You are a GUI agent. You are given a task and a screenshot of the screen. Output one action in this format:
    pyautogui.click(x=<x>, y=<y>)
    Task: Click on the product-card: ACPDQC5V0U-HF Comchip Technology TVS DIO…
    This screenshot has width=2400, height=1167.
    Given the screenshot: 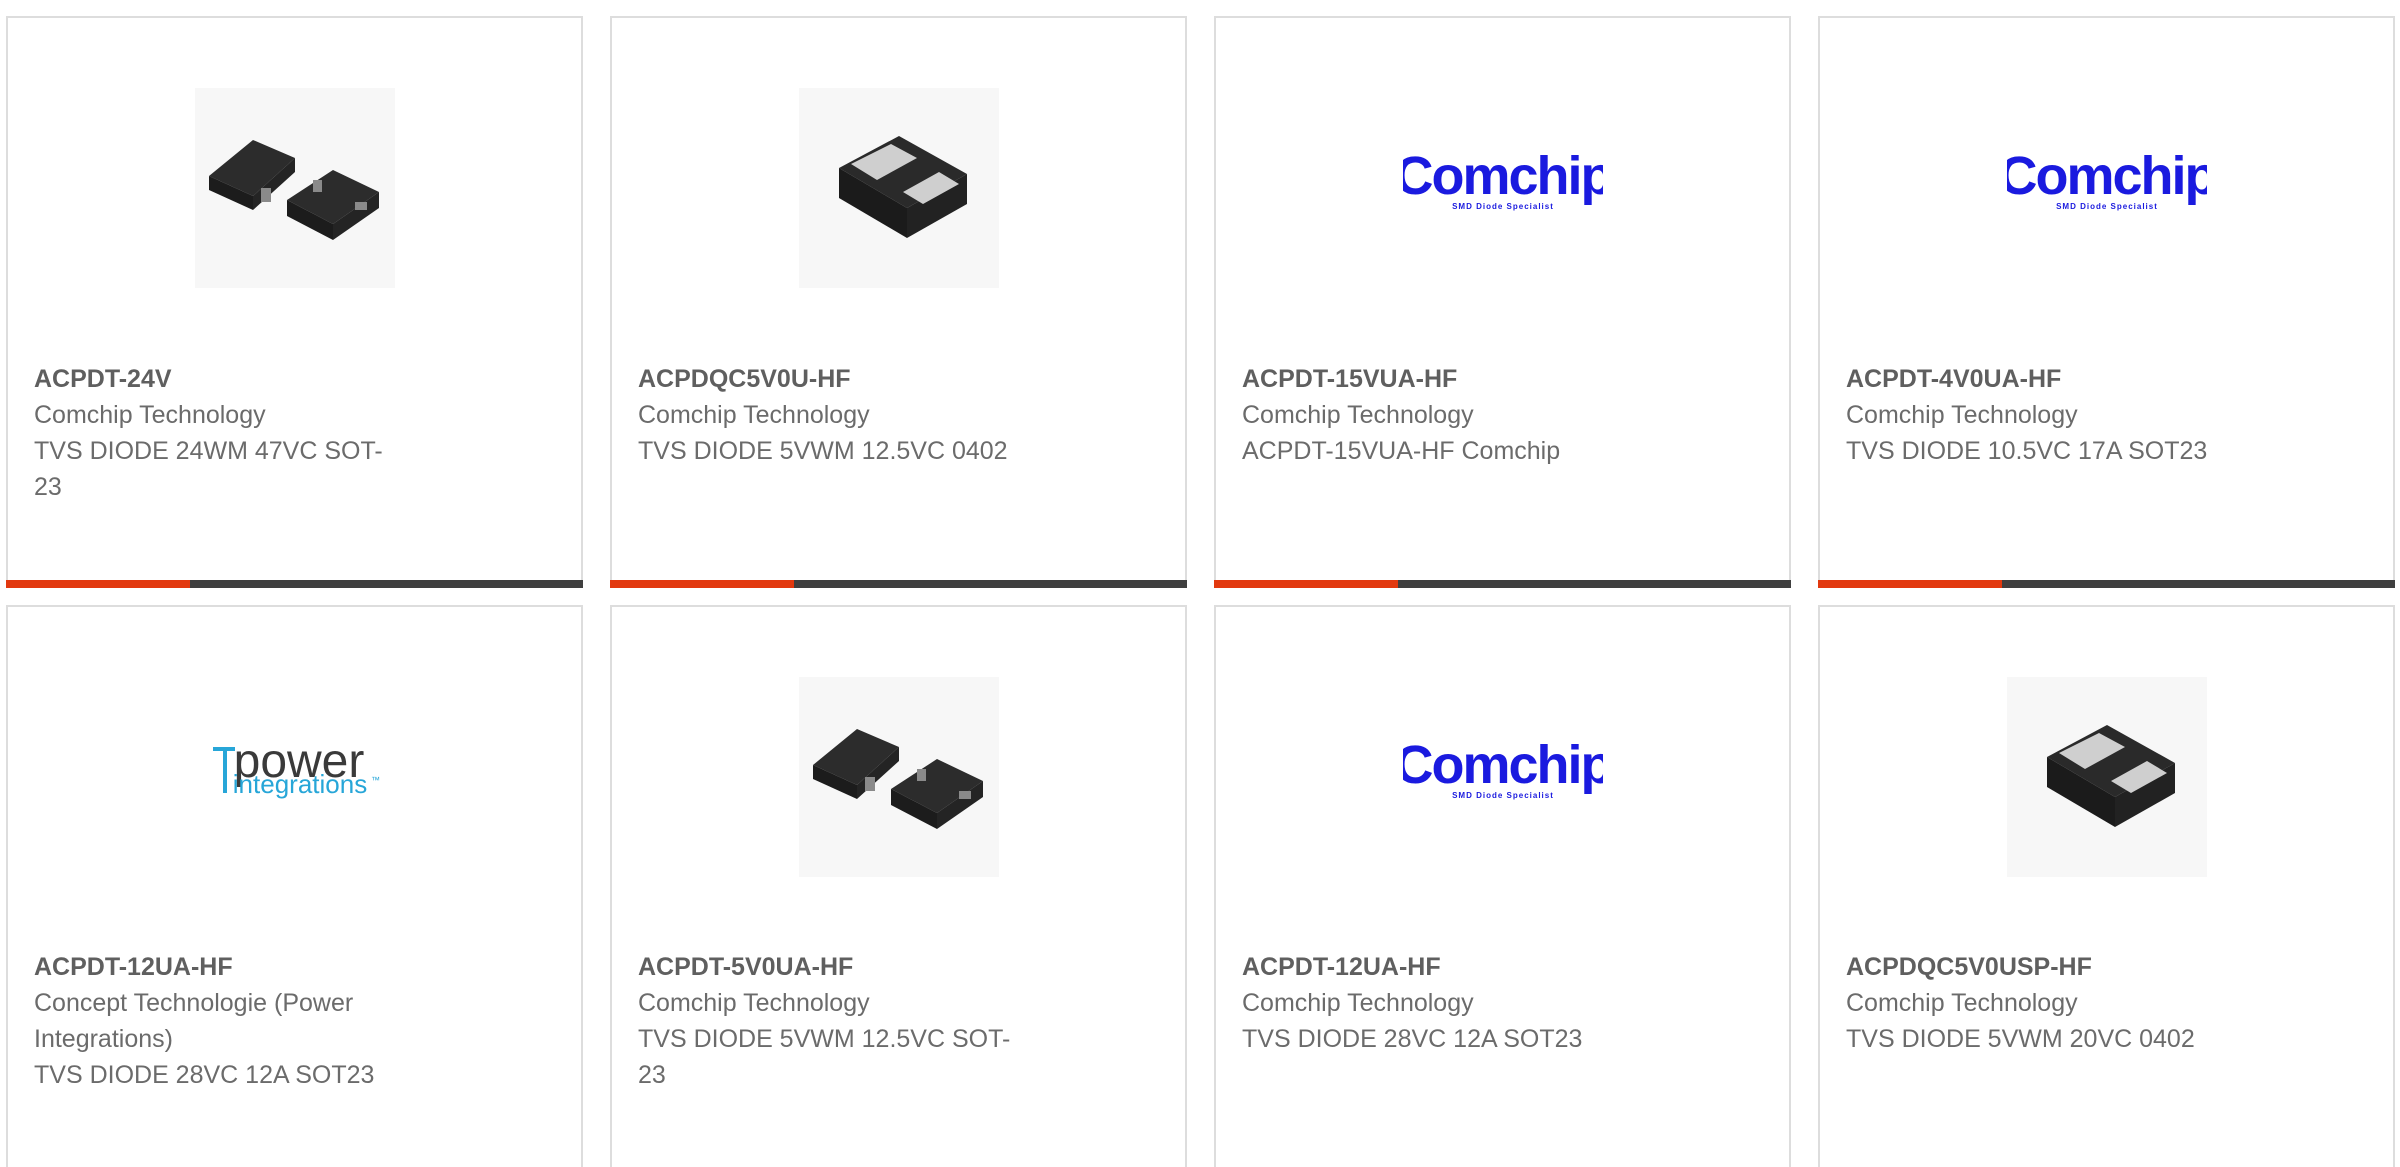 What is the action you would take?
    pyautogui.click(x=898, y=302)
    